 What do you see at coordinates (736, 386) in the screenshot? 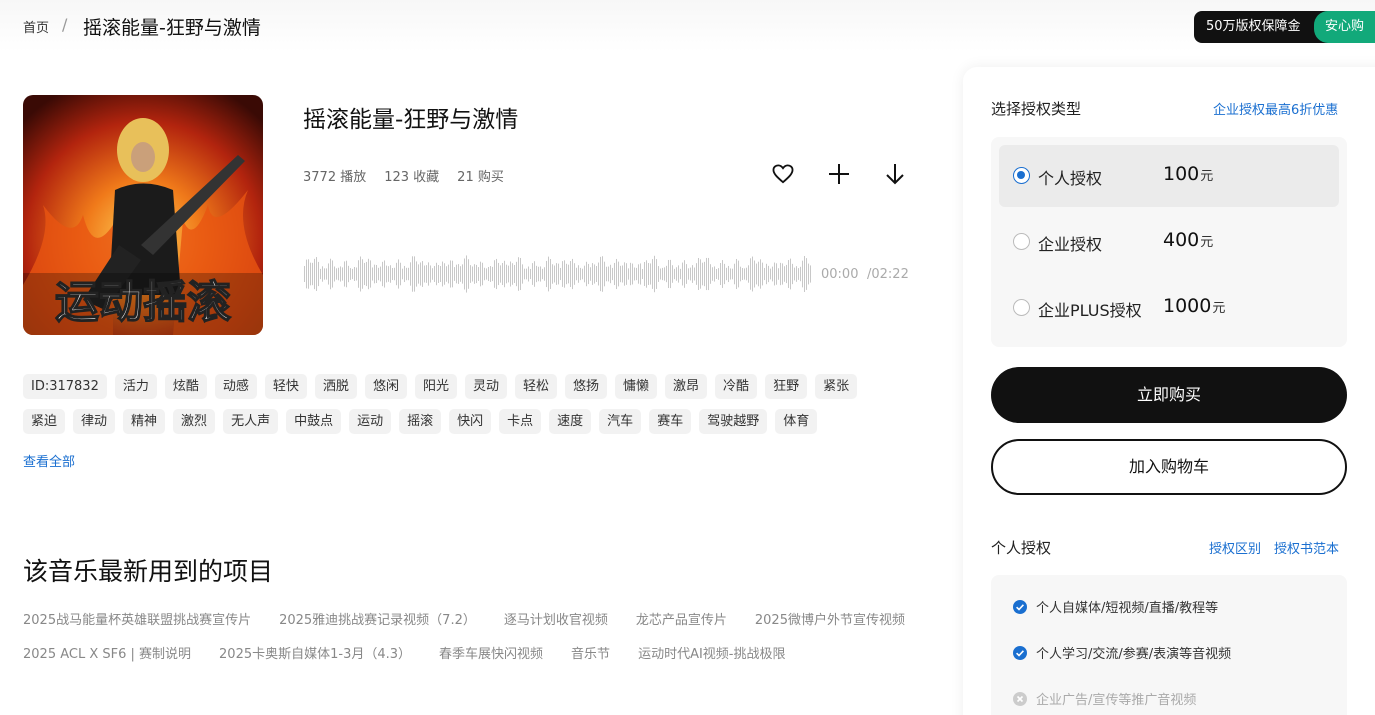
I see `tag-chip: 冷酷` at bounding box center [736, 386].